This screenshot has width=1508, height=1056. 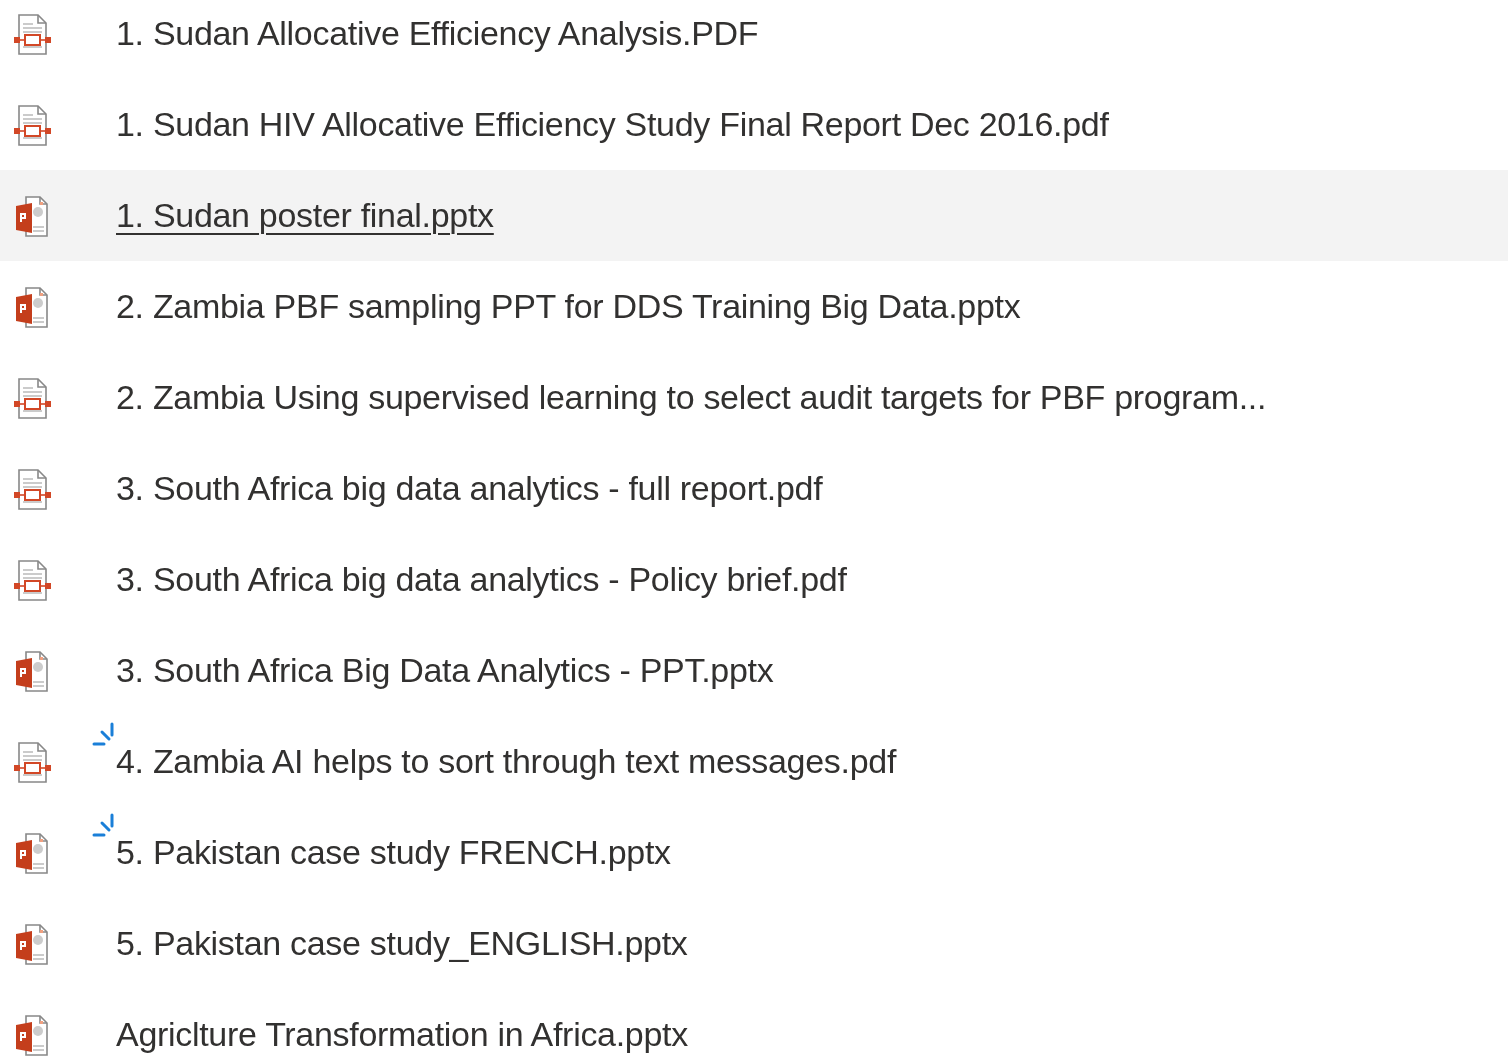 What do you see at coordinates (481, 579) in the screenshot?
I see `file-name: 3. South Africa big data analytics - Policy brief.pdf` at bounding box center [481, 579].